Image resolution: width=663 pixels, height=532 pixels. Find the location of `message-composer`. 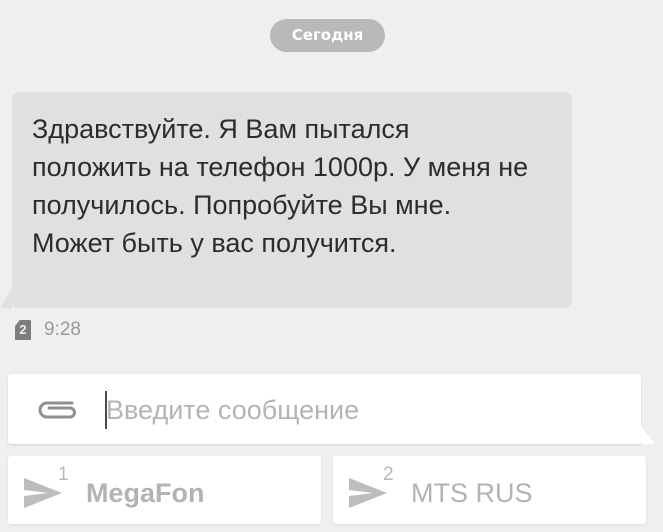

message-composer is located at coordinates (324, 409).